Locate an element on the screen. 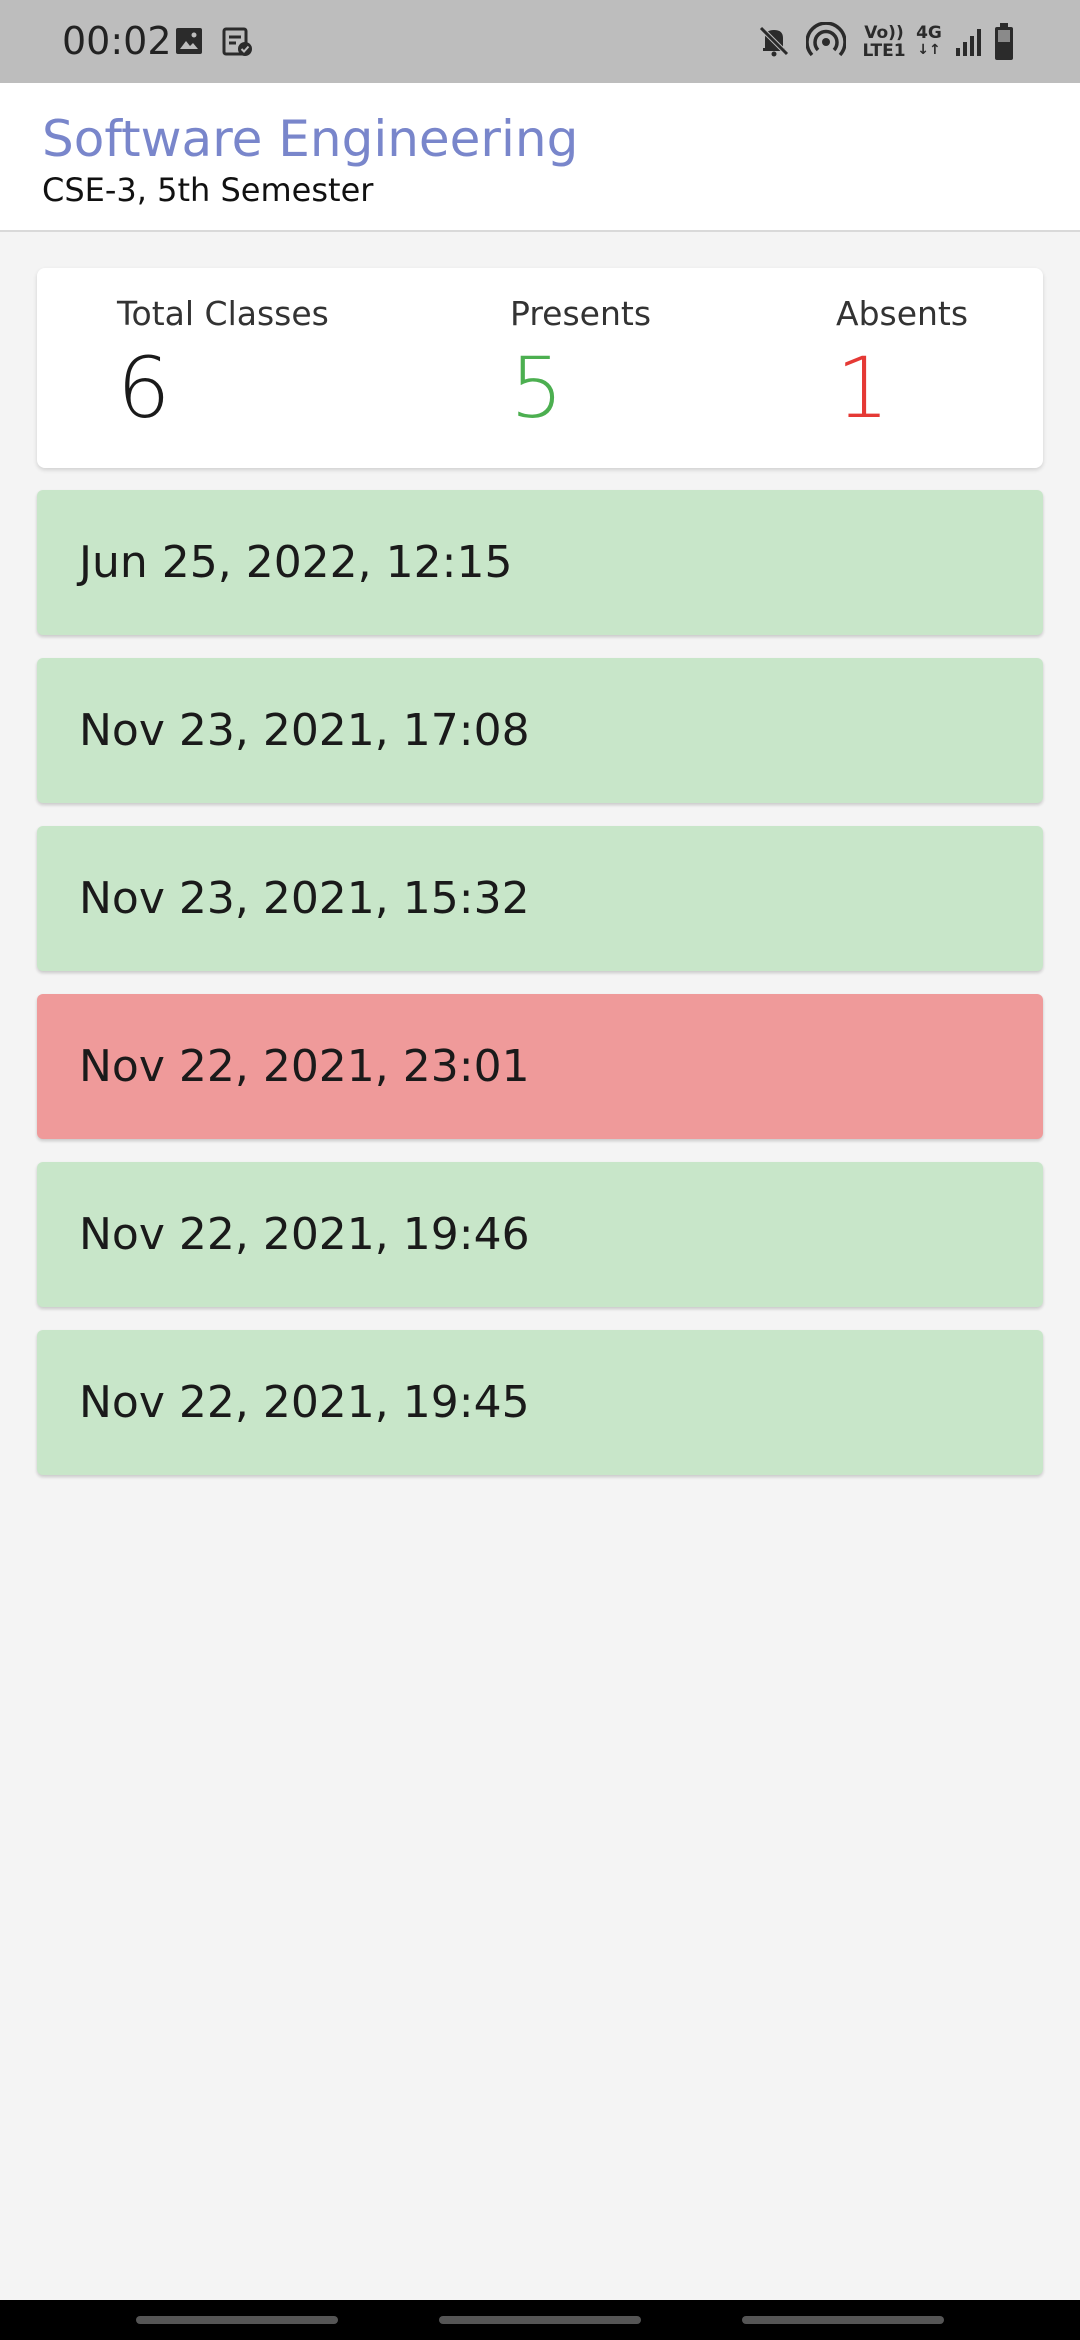 This screenshot has width=1080, height=2340. app-header: Software Engineering CSE-3, 5th Semester is located at coordinates (540, 157).